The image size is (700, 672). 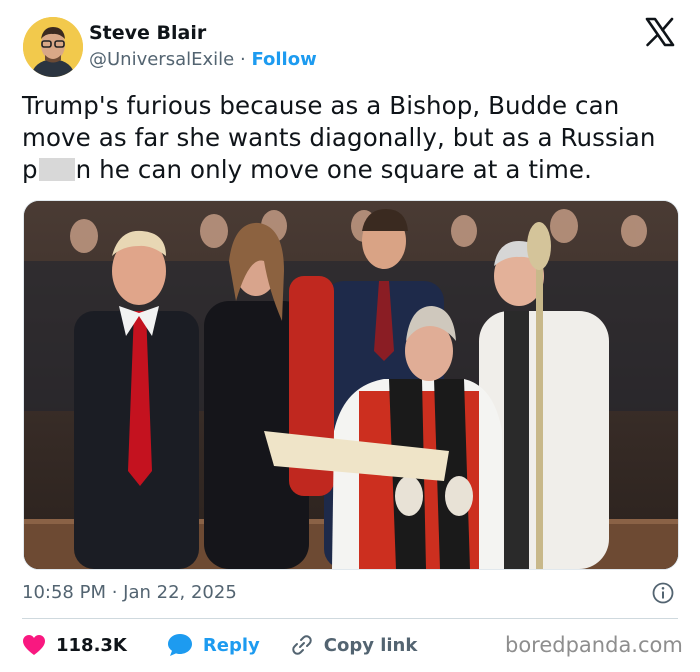 What do you see at coordinates (56, 169) in the screenshot?
I see `censor-block` at bounding box center [56, 169].